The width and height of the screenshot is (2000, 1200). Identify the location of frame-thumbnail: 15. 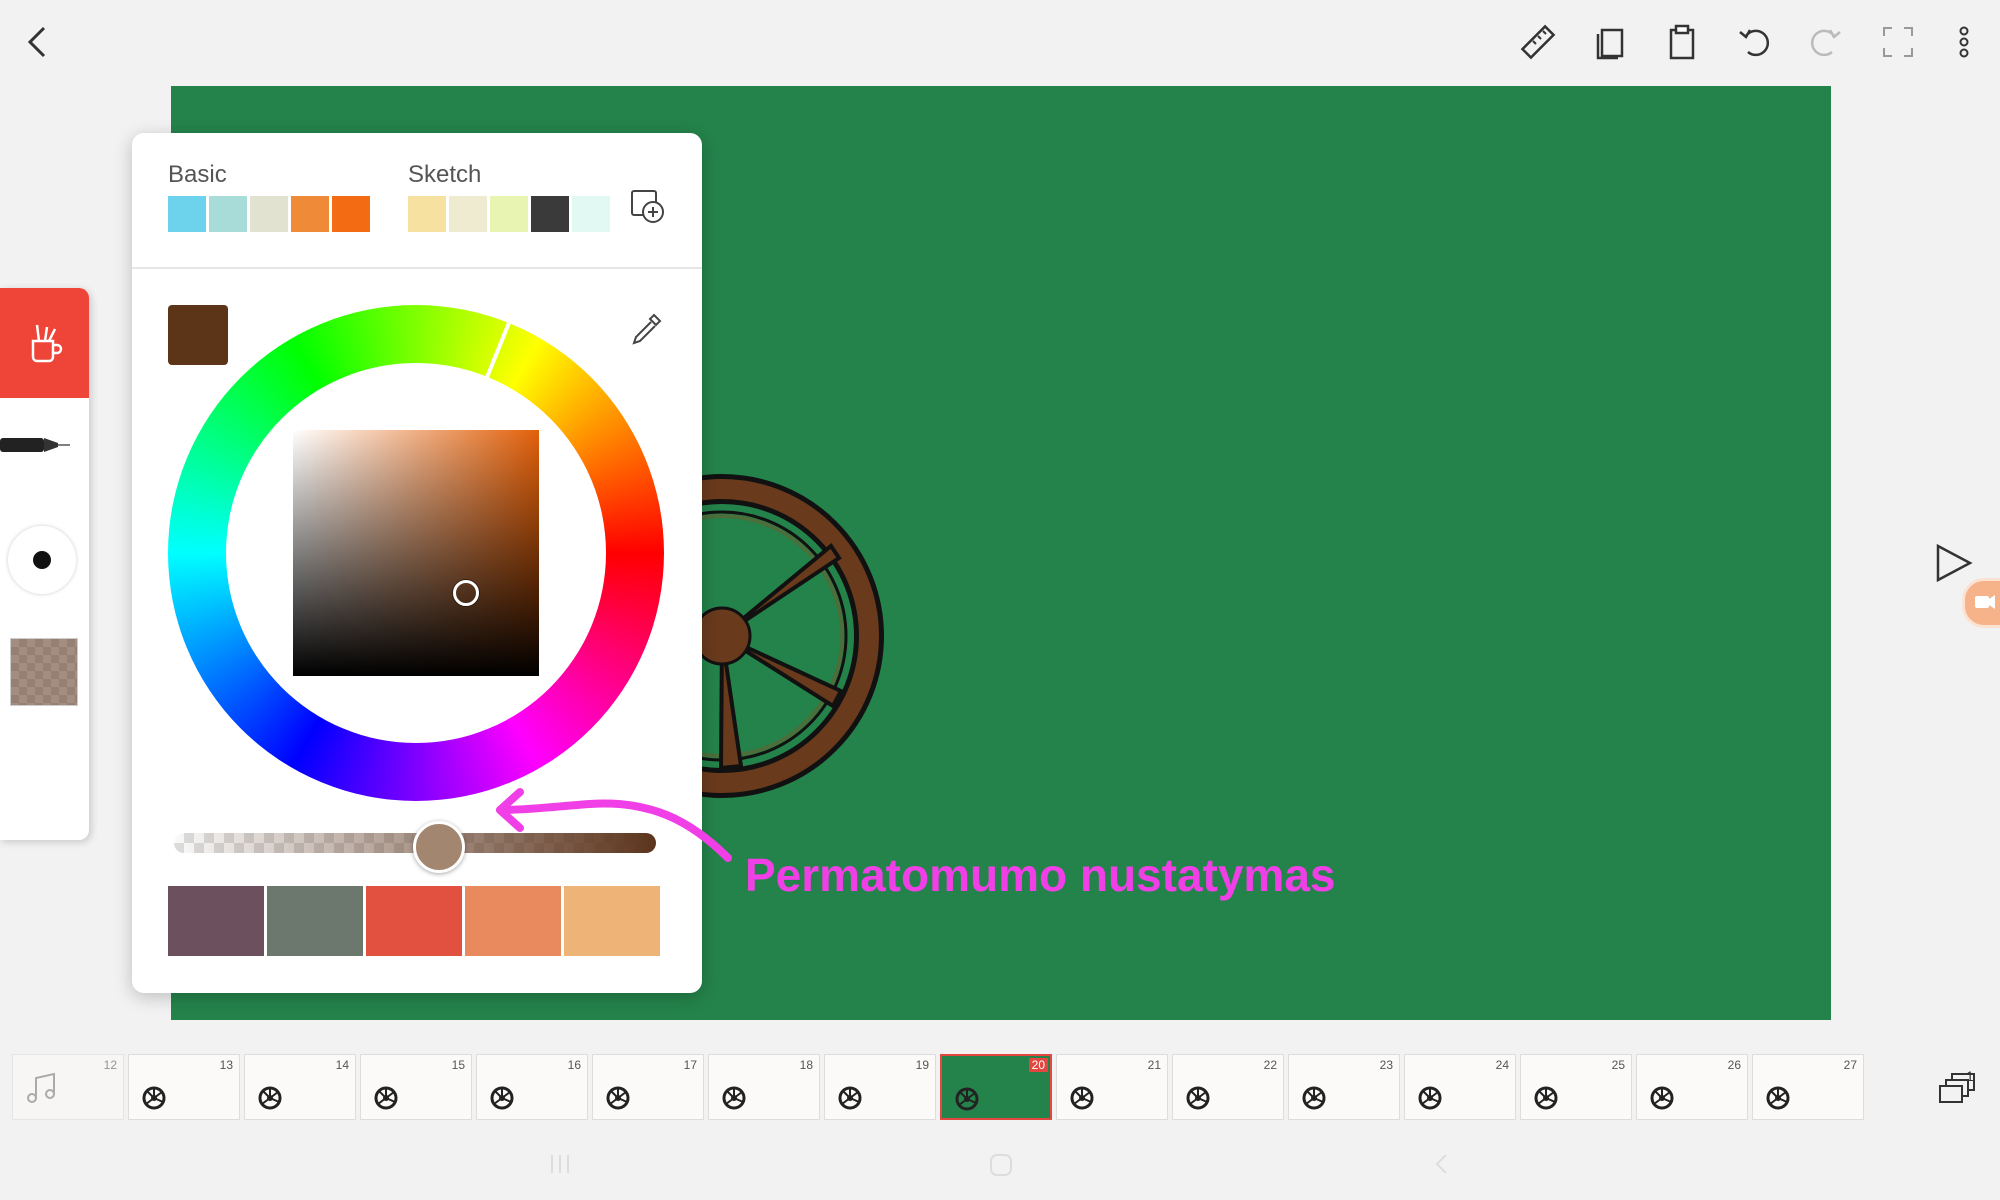
(416, 1087).